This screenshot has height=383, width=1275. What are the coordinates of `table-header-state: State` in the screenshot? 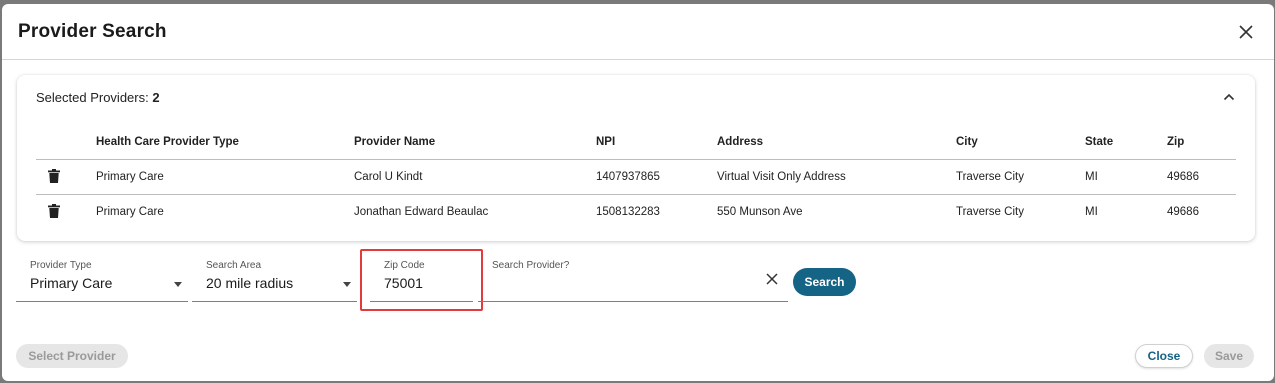 It's located at (1126, 142).